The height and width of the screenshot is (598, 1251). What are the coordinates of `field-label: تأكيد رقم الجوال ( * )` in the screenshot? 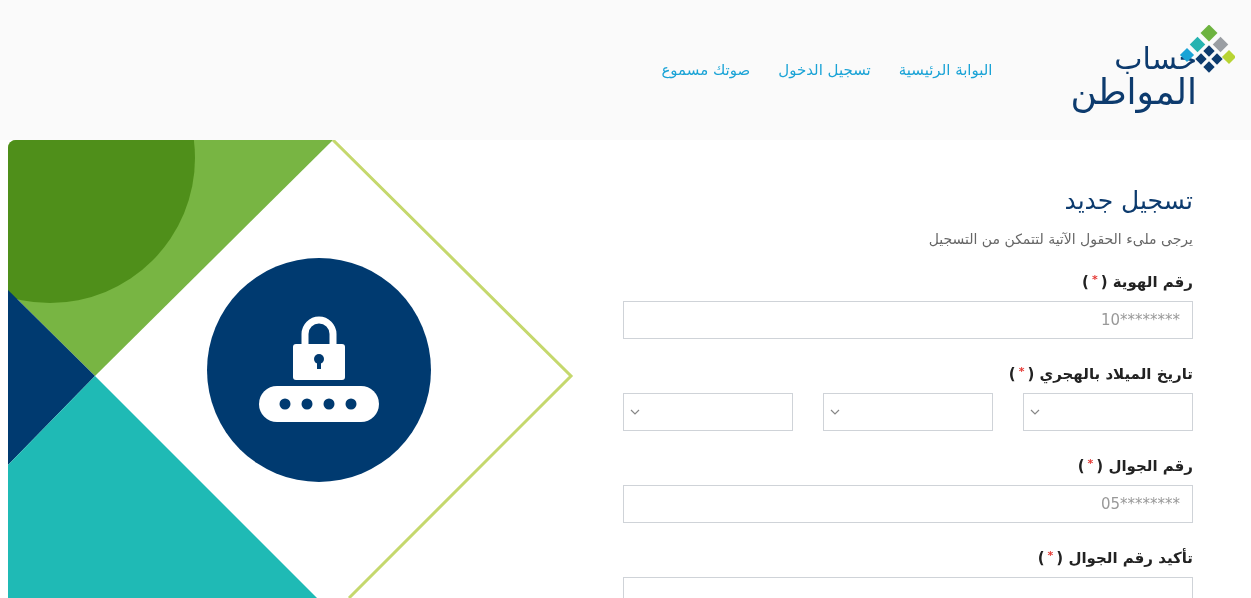 It's located at (1114, 558).